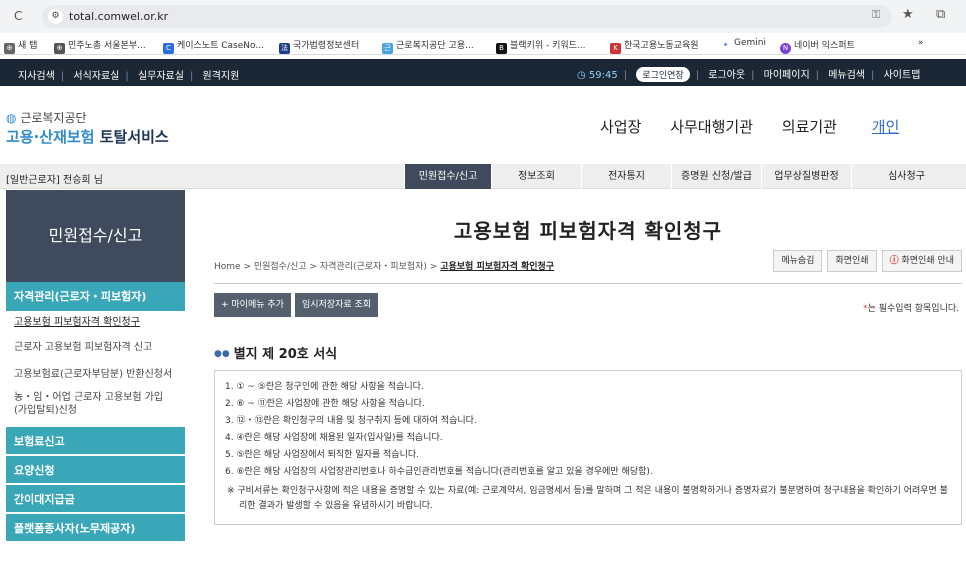 This screenshot has width=966, height=564. I want to click on browser-toolbar: C ⚙ total.comwel.or.kr ⚿ ★ ⧉, so click(483, 16).